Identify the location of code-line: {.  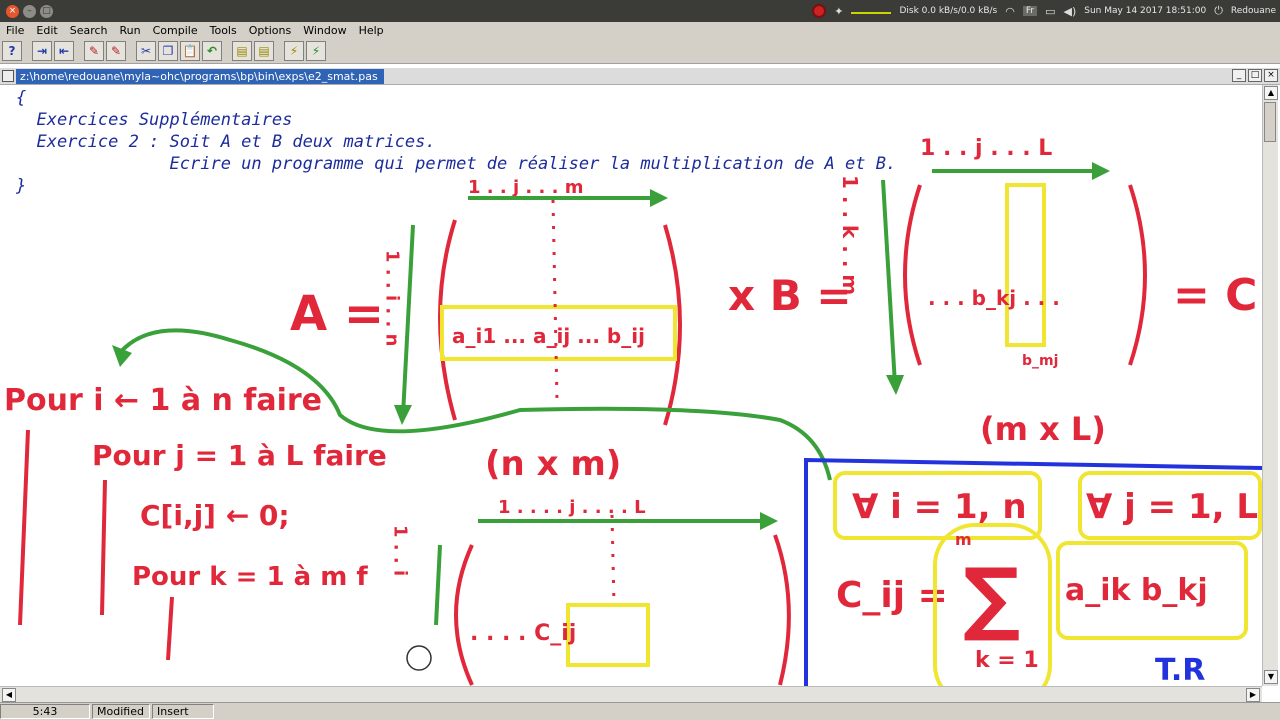
(21, 98).